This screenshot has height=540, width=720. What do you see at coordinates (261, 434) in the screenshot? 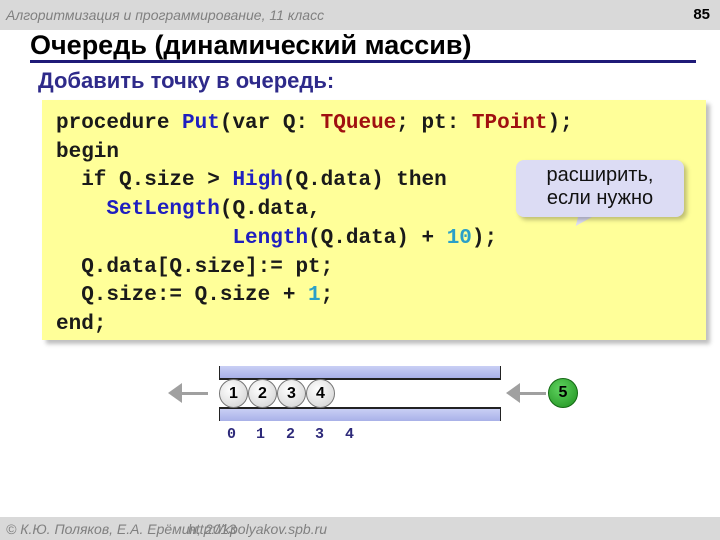
I see `index-label: 1` at bounding box center [261, 434].